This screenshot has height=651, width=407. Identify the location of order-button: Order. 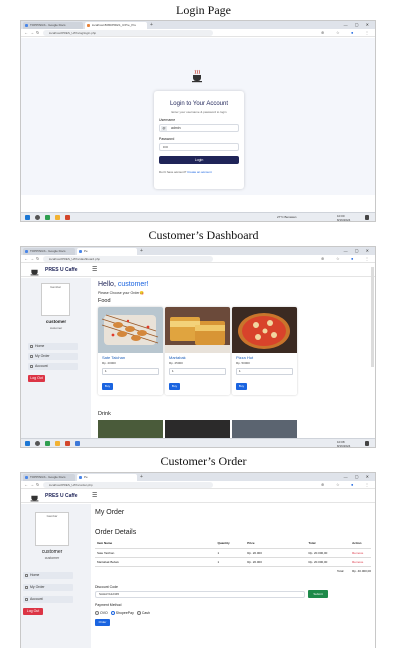
(102, 622).